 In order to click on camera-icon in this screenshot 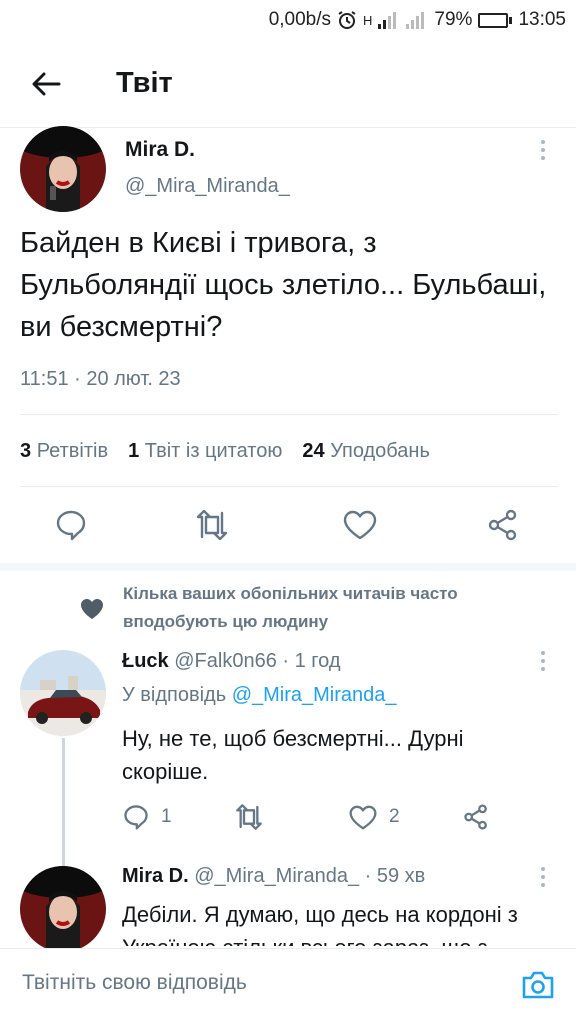, I will do `click(538, 985)`.